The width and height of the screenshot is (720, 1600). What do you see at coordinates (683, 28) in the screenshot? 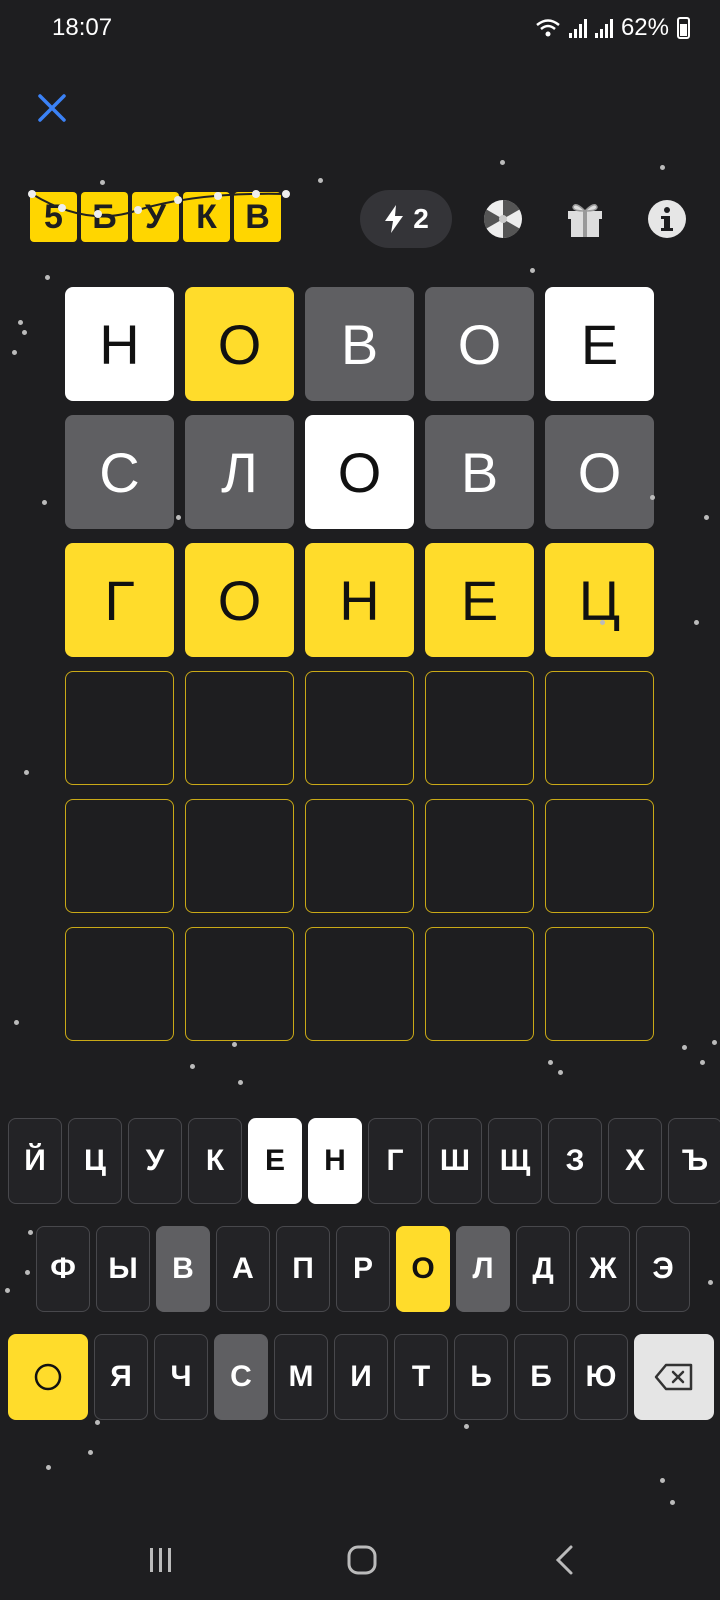
I see `battery-icon` at bounding box center [683, 28].